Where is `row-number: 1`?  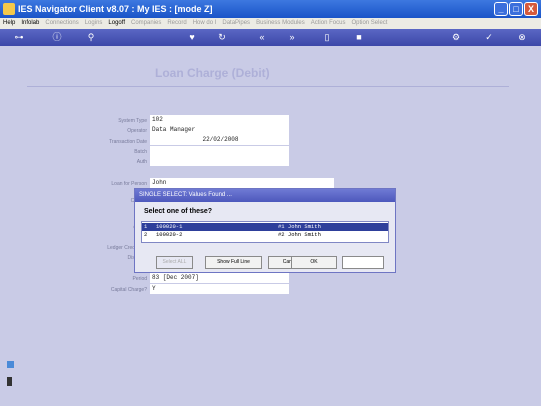 row-number: 1 is located at coordinates (146, 226).